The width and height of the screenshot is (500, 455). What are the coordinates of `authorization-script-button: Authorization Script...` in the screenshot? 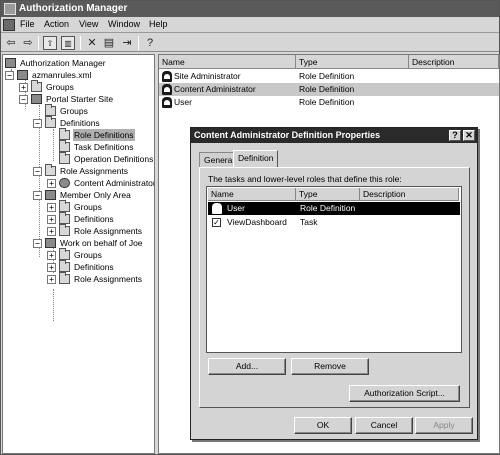 It's located at (404, 393).